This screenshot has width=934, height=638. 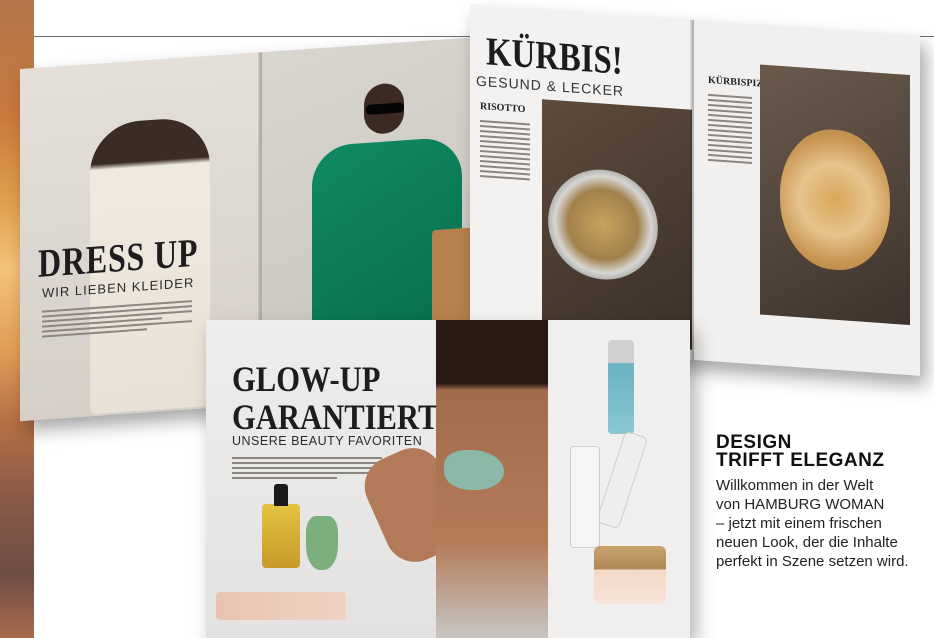 I want to click on gua-sha-stone-product, so click(x=322, y=543).